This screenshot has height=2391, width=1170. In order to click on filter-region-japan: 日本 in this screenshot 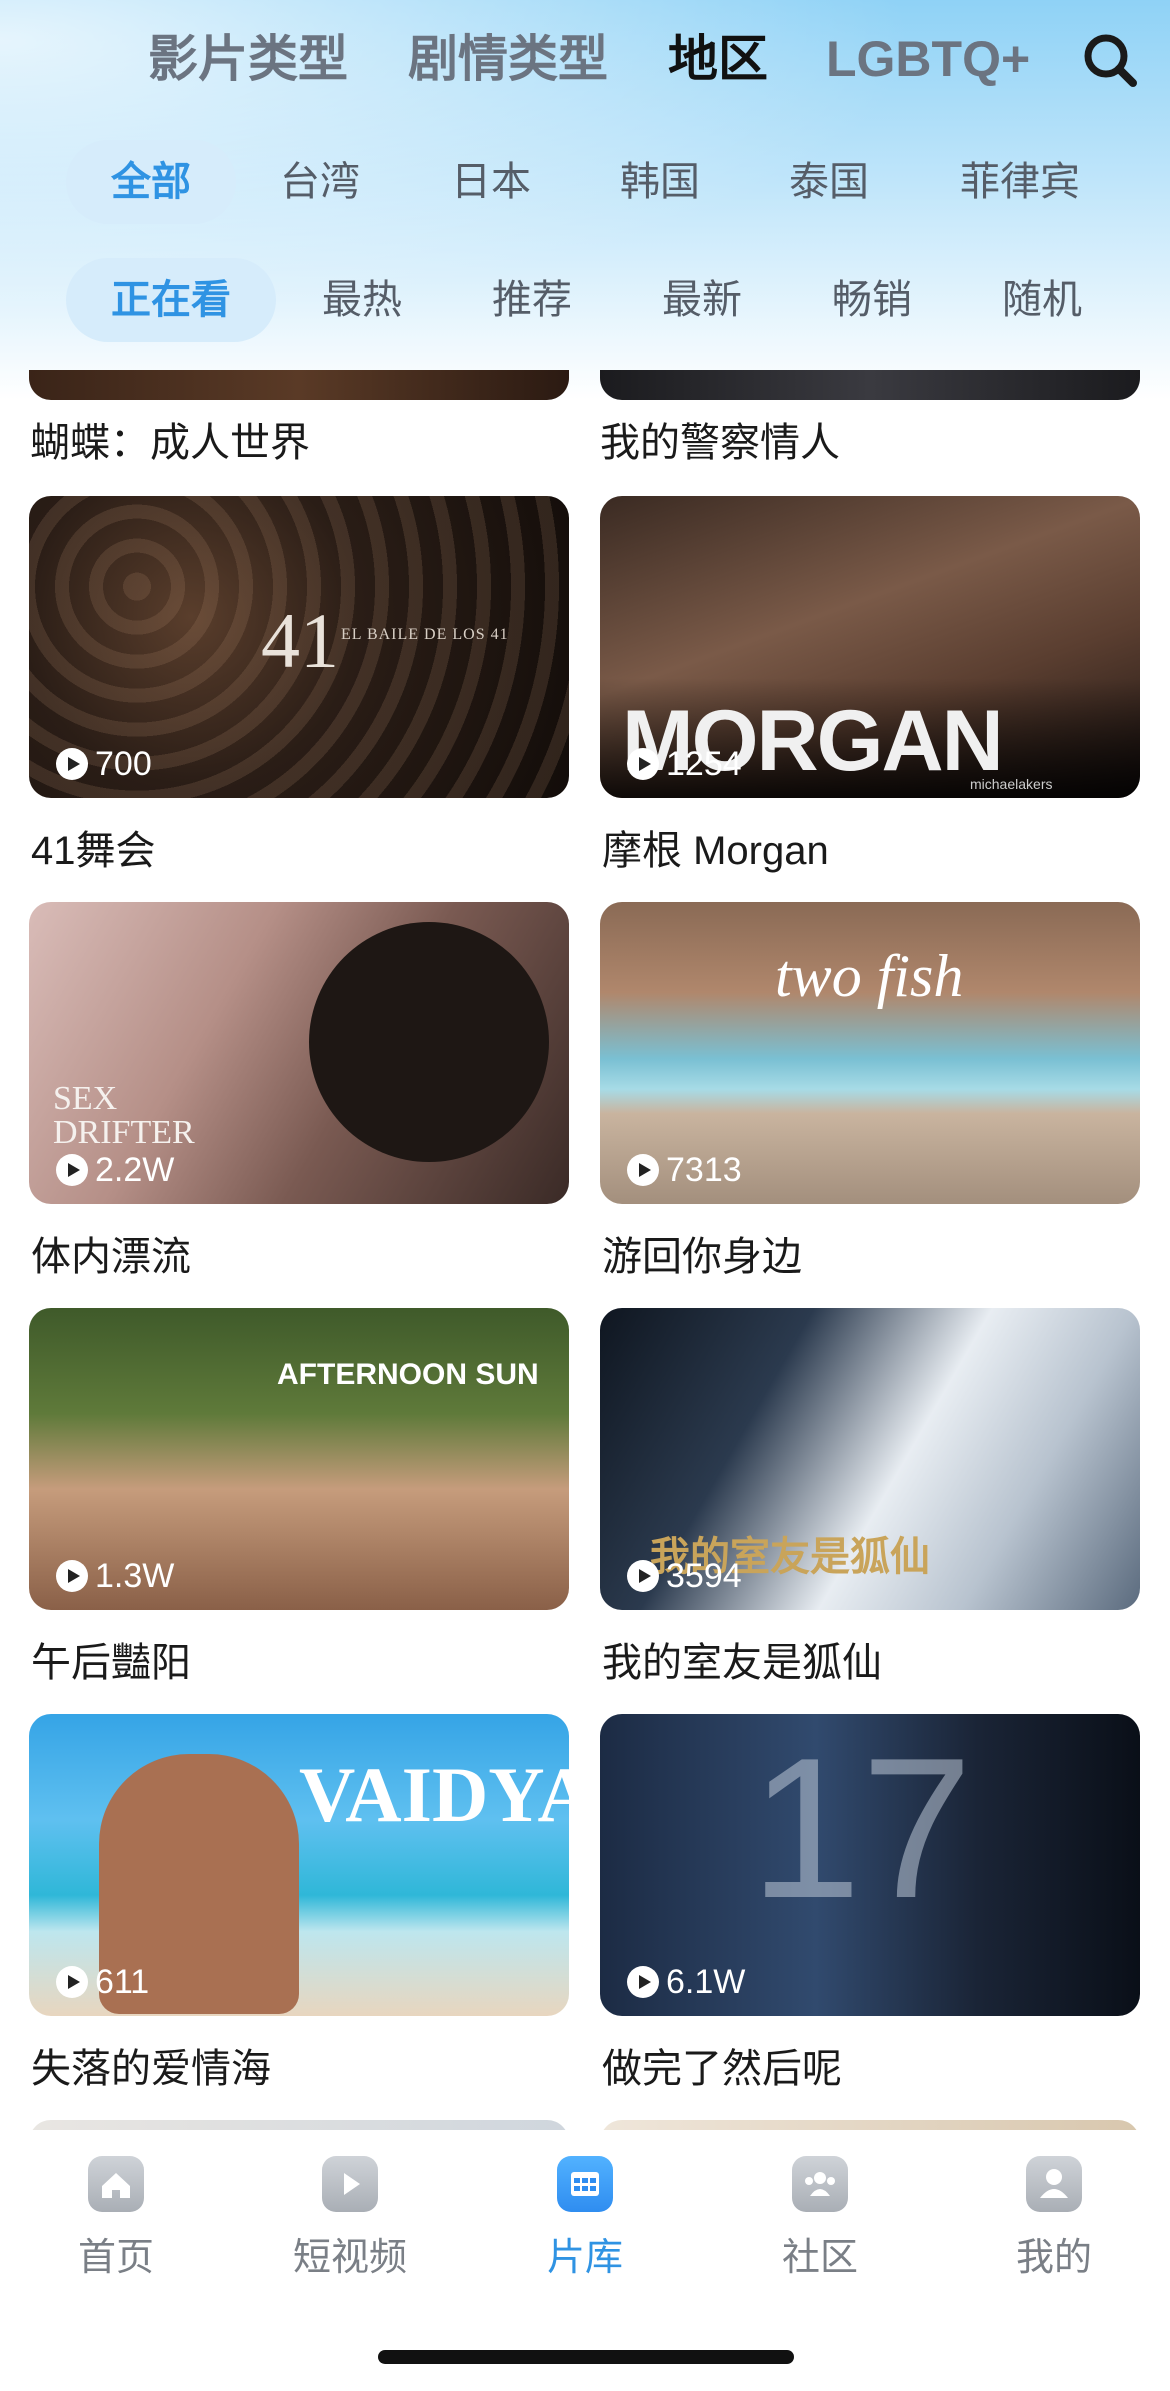, I will do `click(491, 182)`.